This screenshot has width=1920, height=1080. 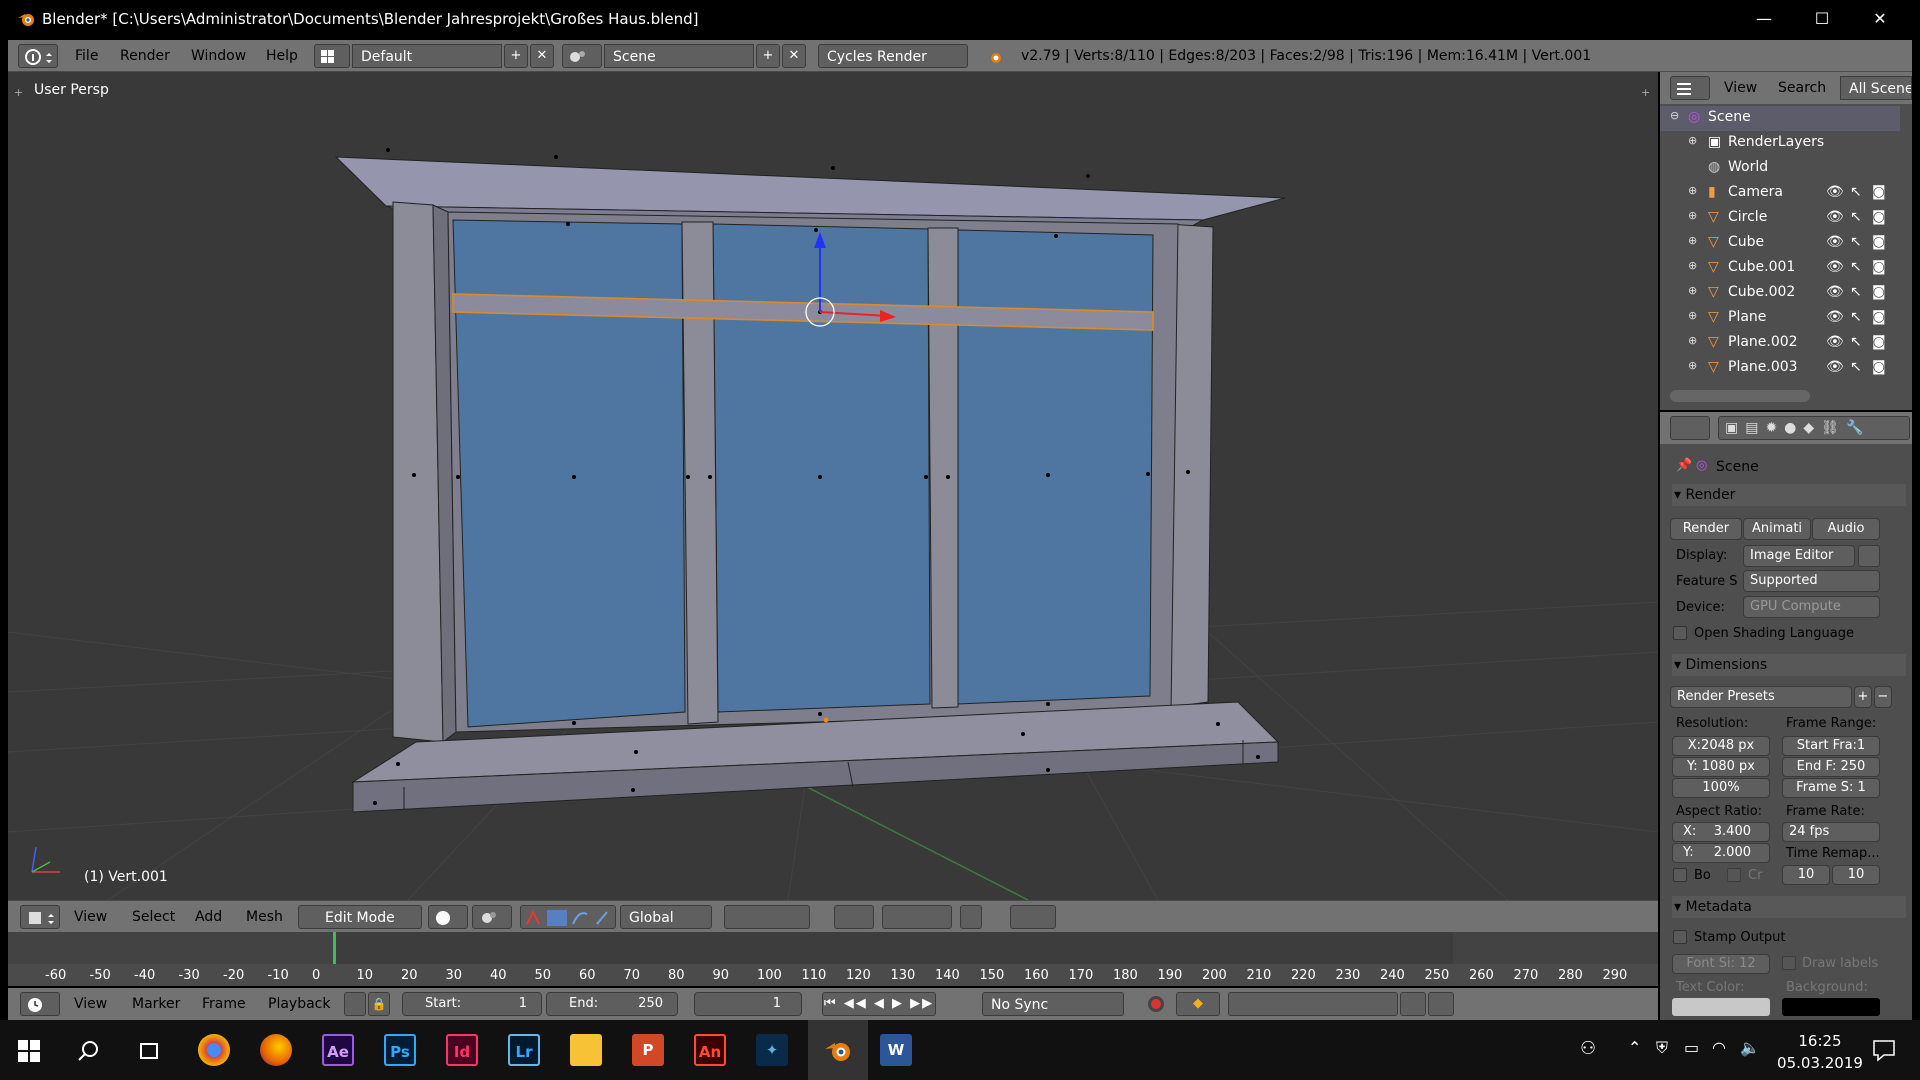 What do you see at coordinates (1691, 1047) in the screenshot?
I see `battery-icon: ▭` at bounding box center [1691, 1047].